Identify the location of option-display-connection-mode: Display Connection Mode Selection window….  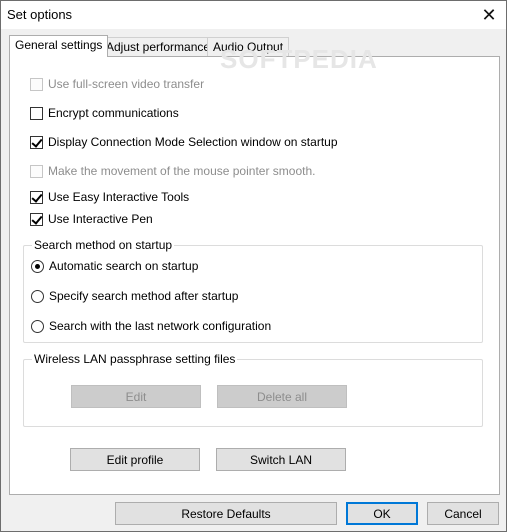
(184, 142).